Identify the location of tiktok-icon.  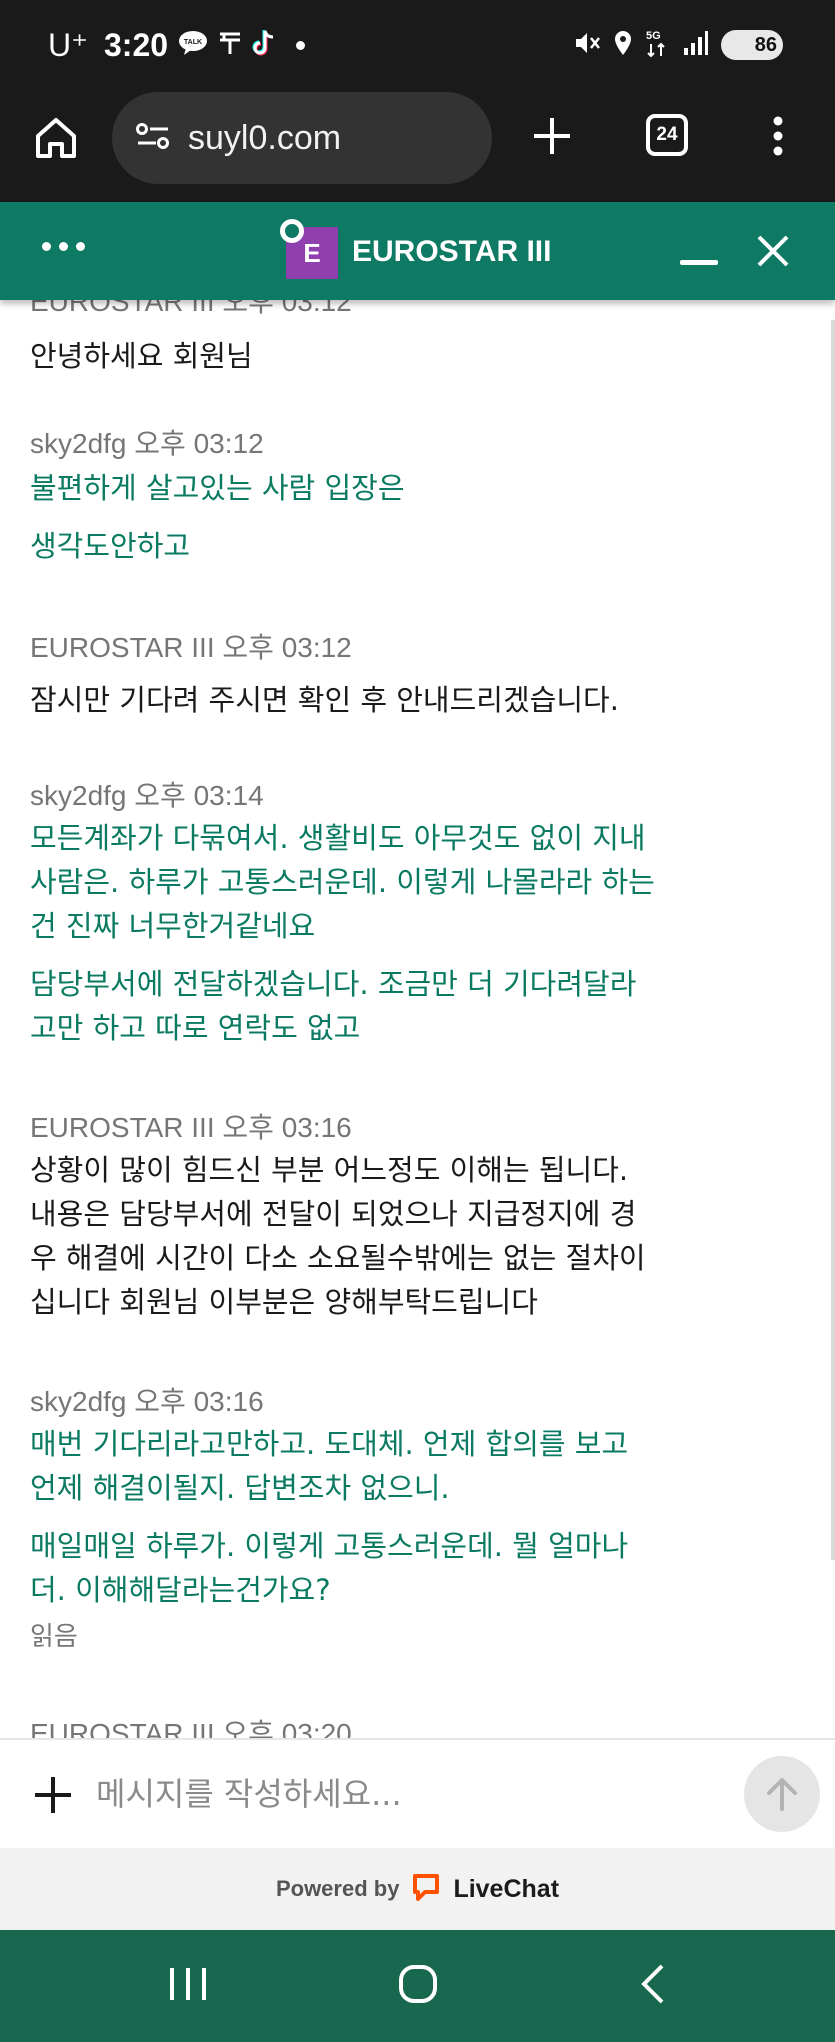
(265, 45).